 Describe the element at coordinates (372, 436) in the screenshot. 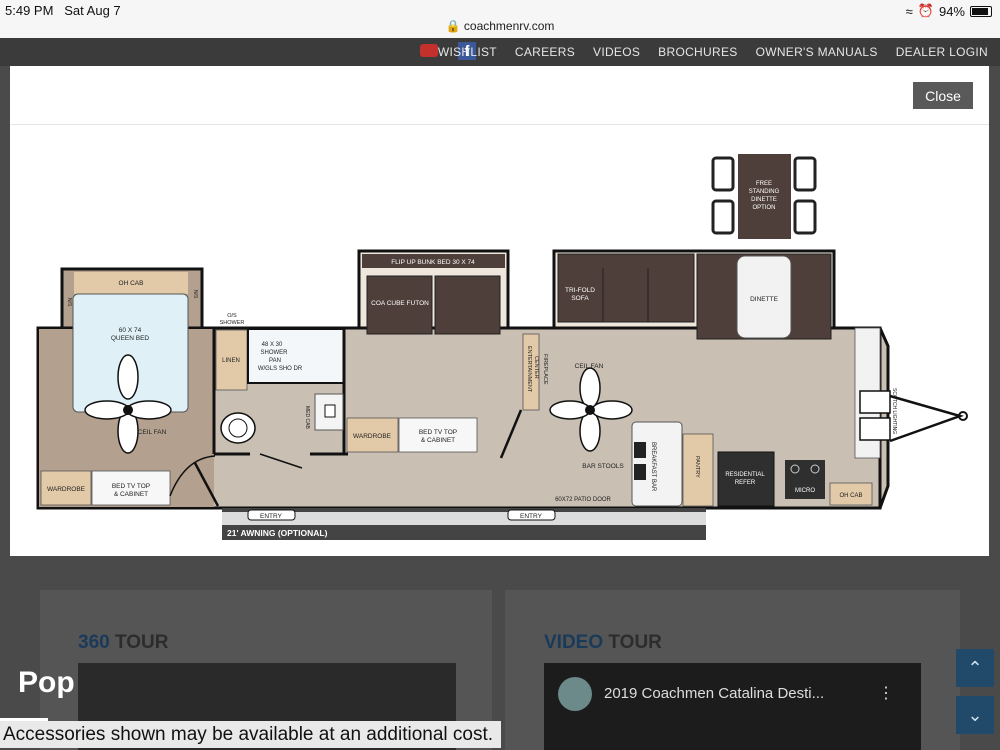

I see `wardrobe-mid-label: WARDROBE` at that location.